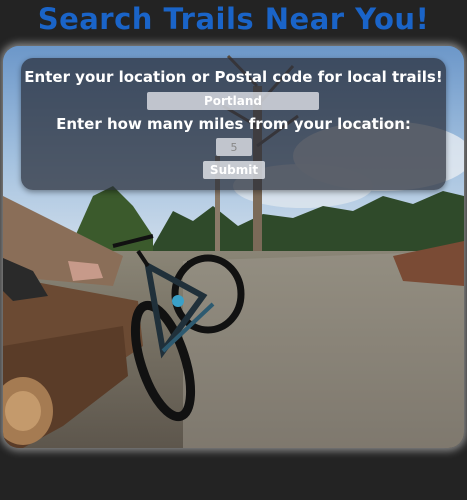 This screenshot has height=500, width=467. Describe the element at coordinates (234, 170) in the screenshot. I see `submit-button: Submit` at that location.